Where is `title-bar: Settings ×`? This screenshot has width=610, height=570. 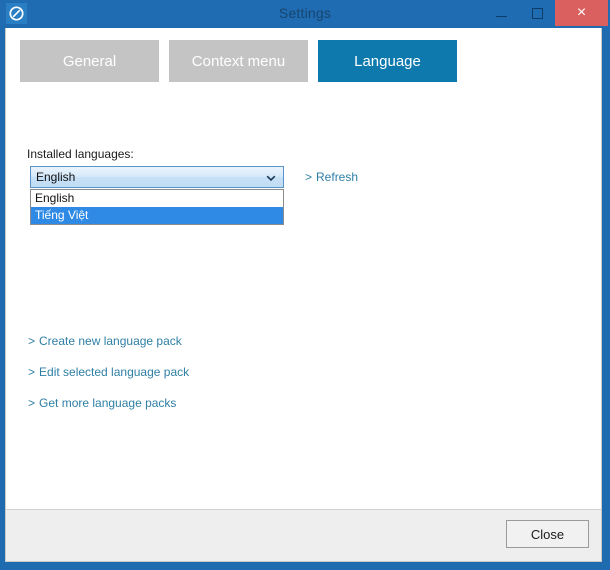
title-bar: Settings × is located at coordinates (305, 13).